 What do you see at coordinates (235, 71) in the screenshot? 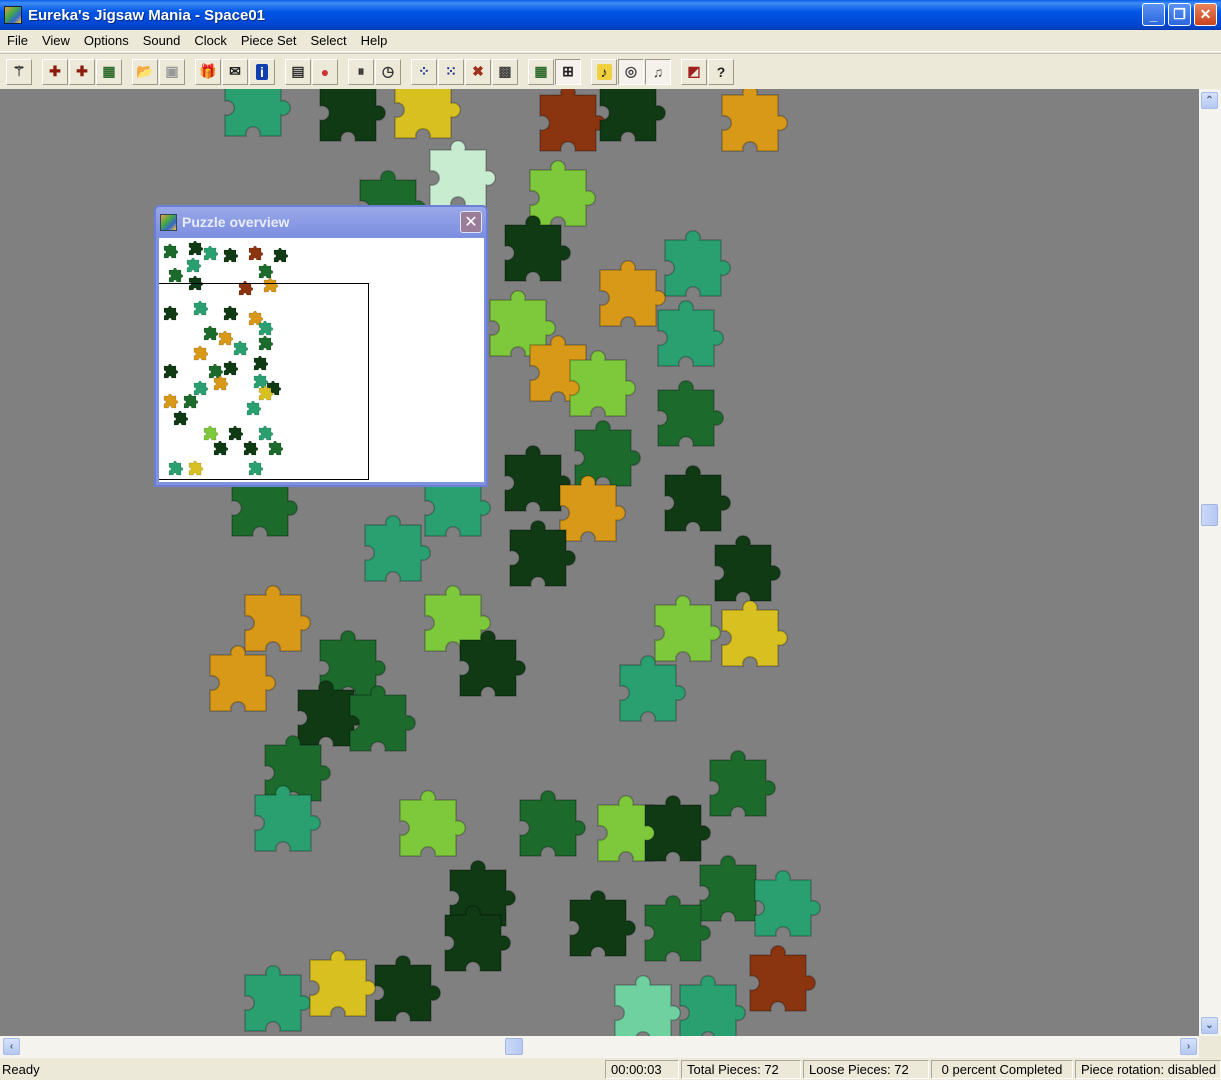
I see `mail-button: ✉` at bounding box center [235, 71].